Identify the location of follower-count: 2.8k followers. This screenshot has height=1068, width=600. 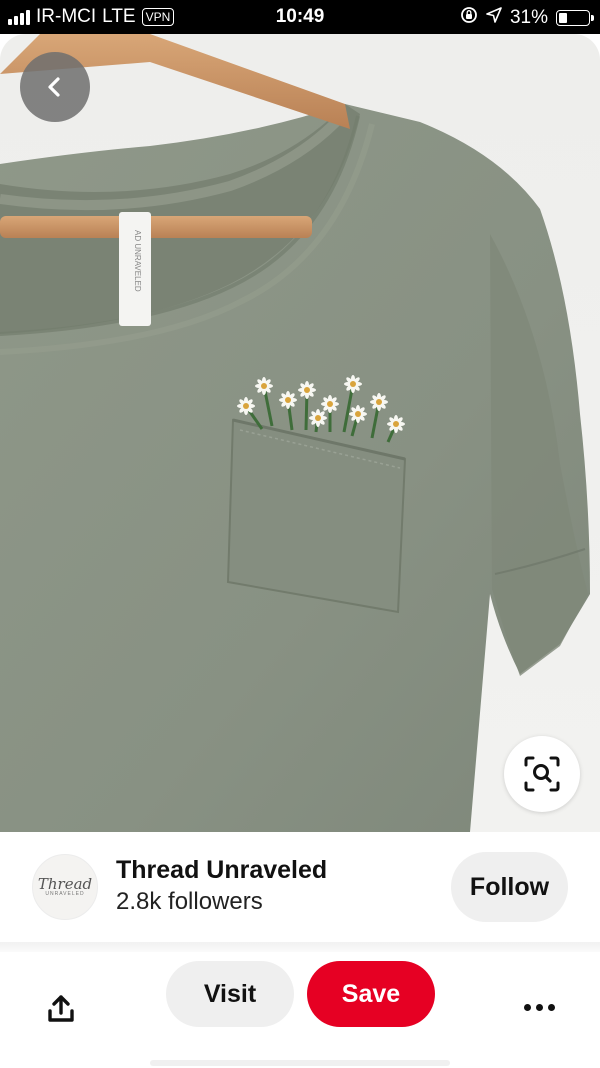
(189, 901).